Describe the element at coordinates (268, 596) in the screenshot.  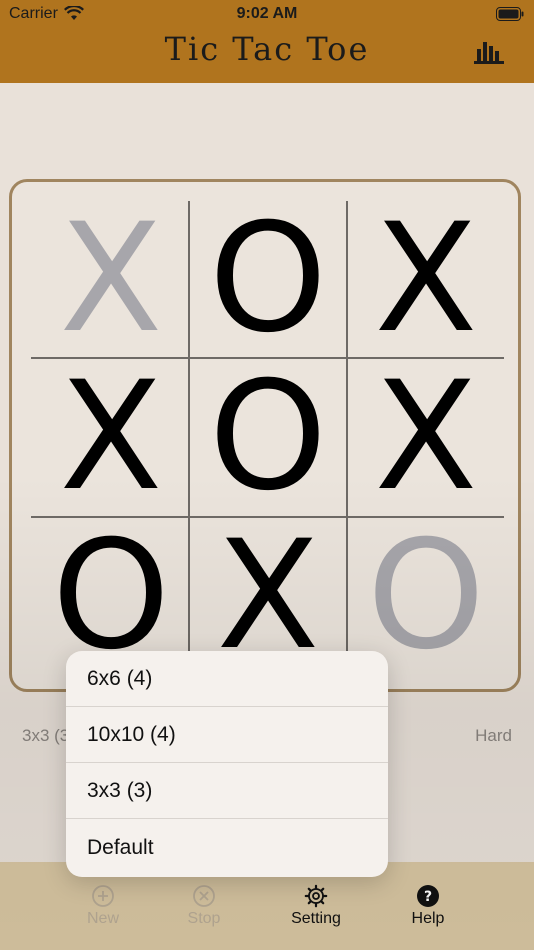
I see `board-cell-8: X` at that location.